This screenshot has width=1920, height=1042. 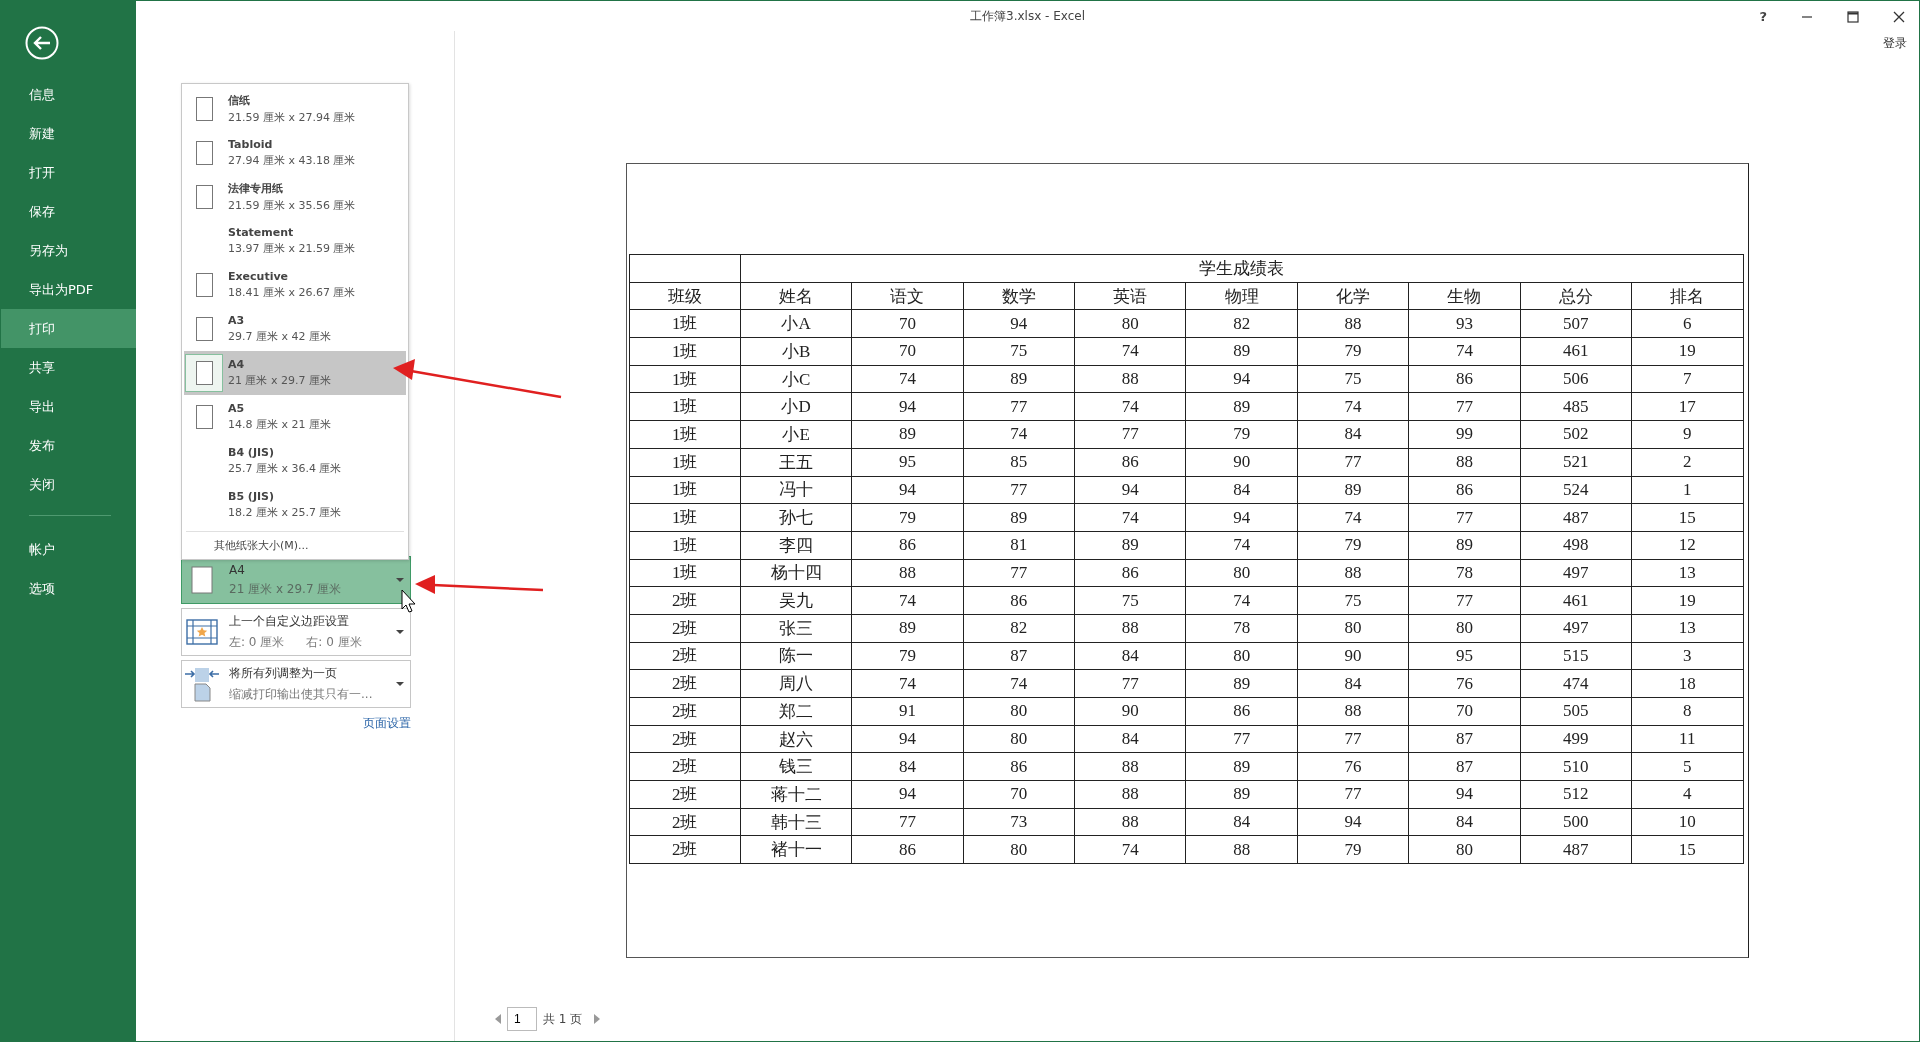 I want to click on page-setup-link: 页面设置, so click(x=387, y=723).